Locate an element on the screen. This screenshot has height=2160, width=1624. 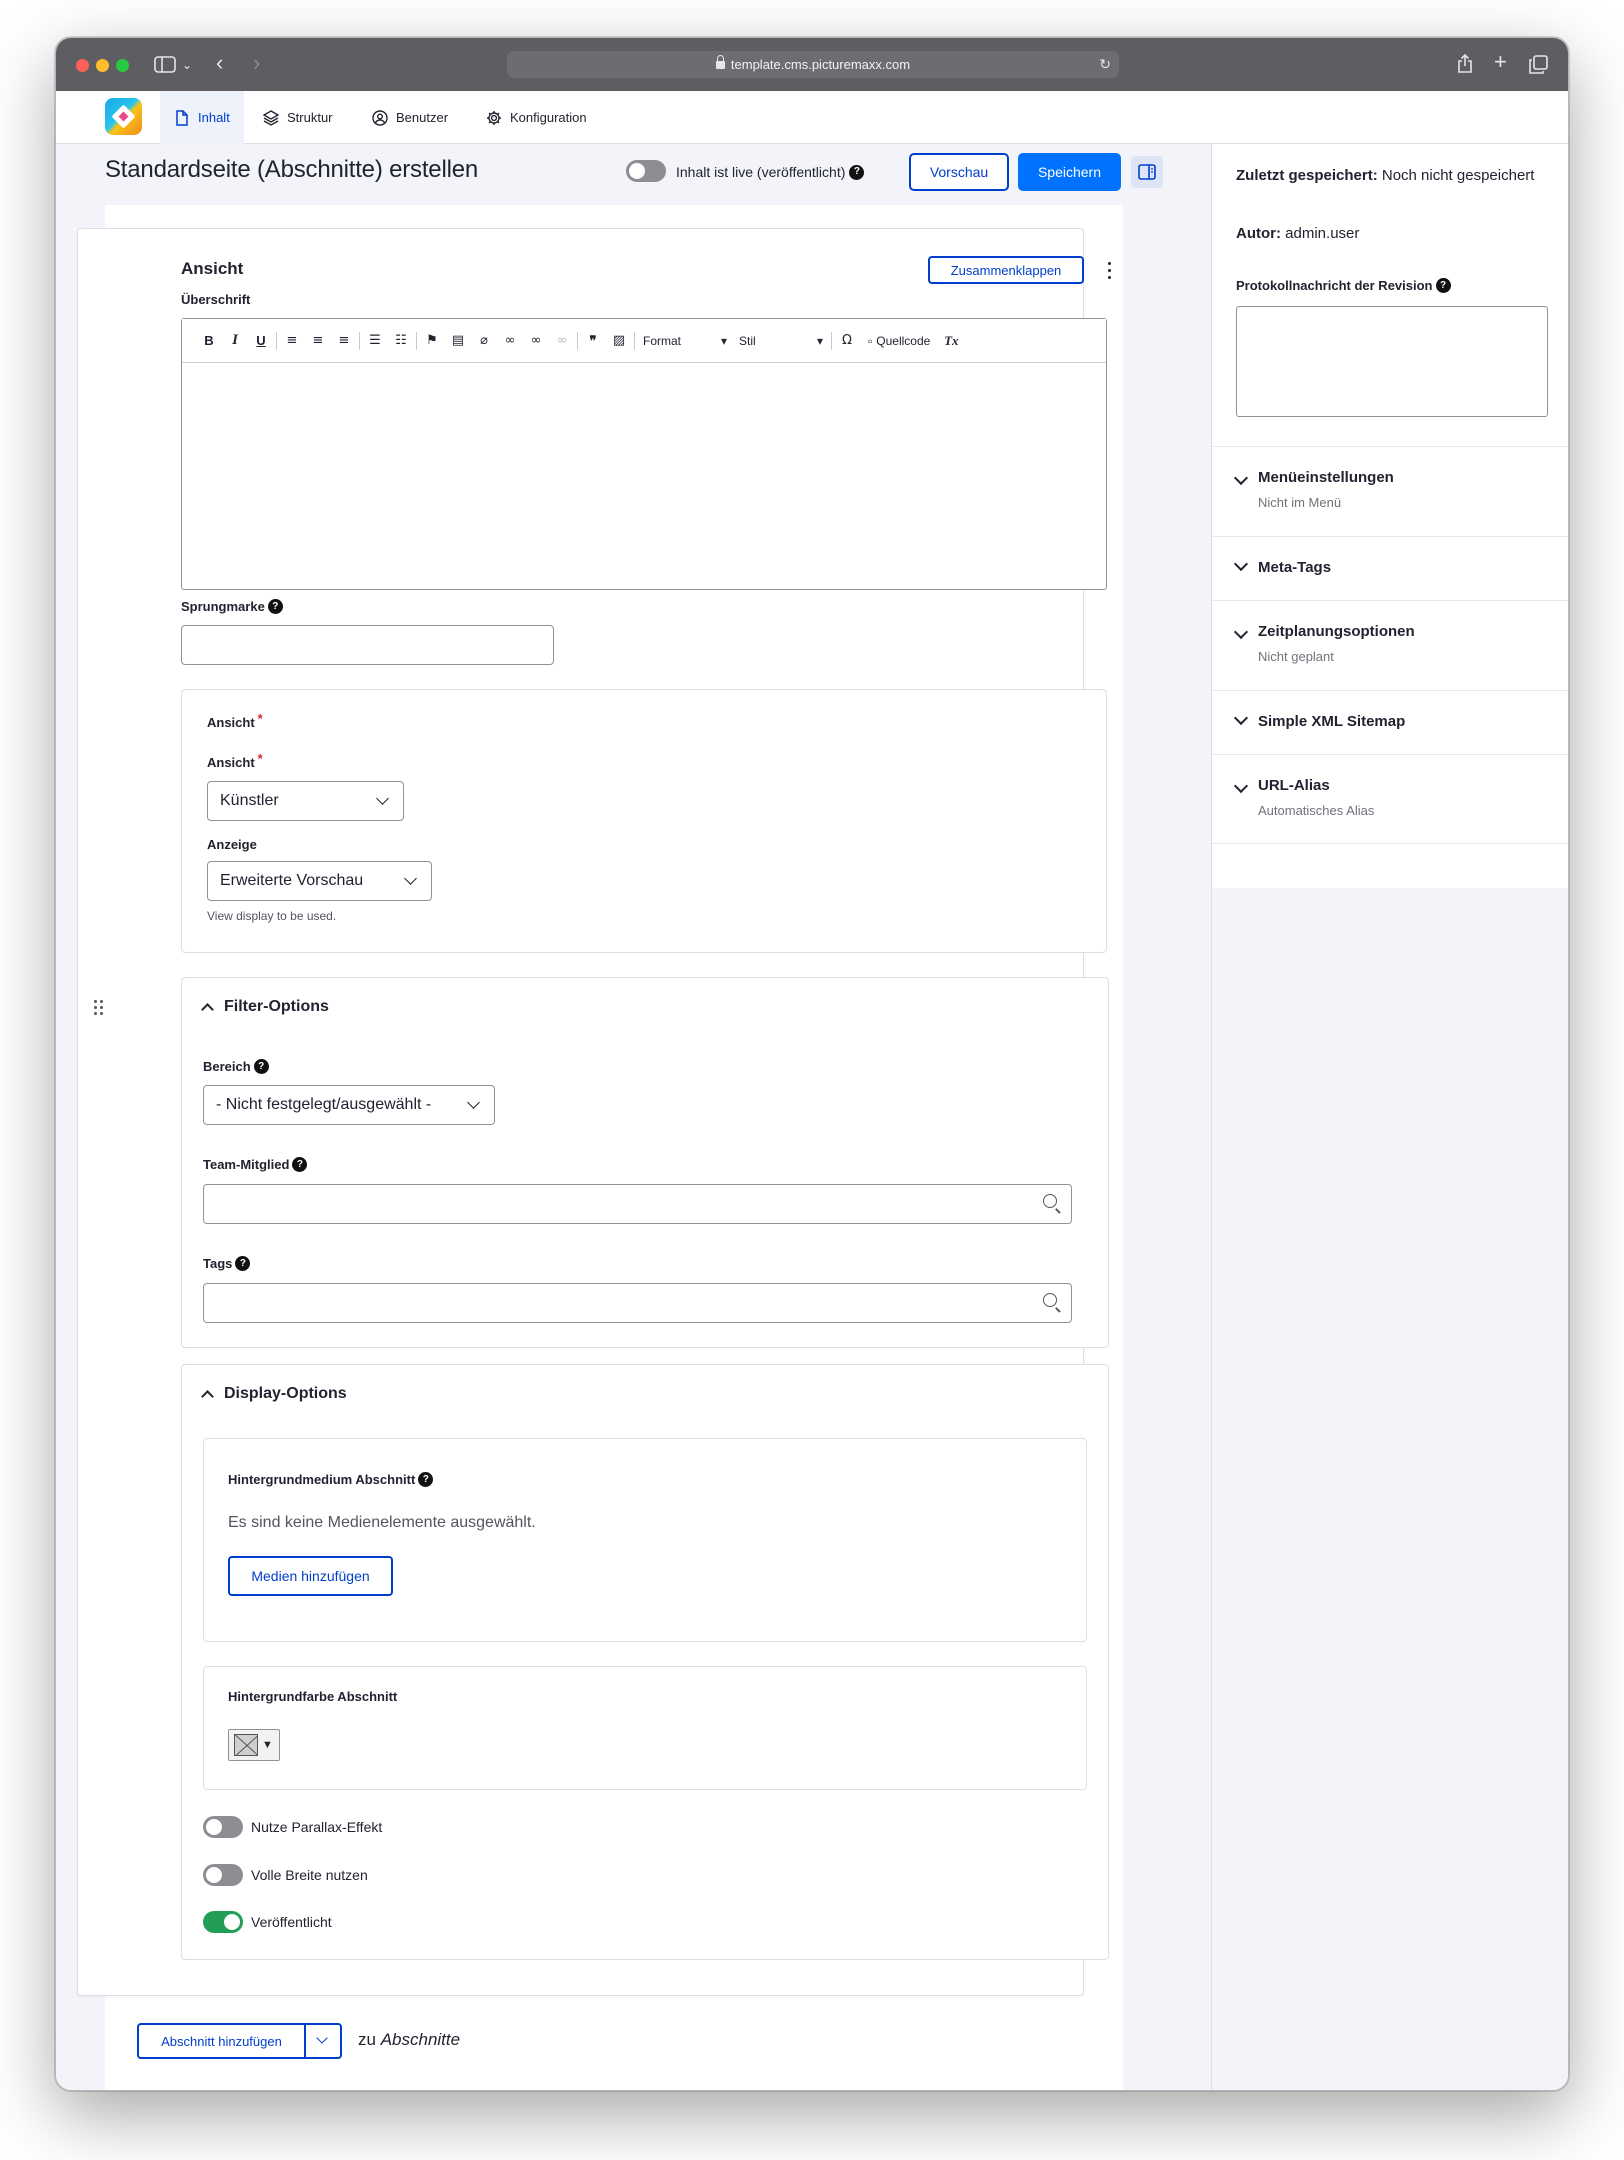
accordion-menu-settings: Menüeinstellungen Nicht im Menü is located at coordinates (1390, 491).